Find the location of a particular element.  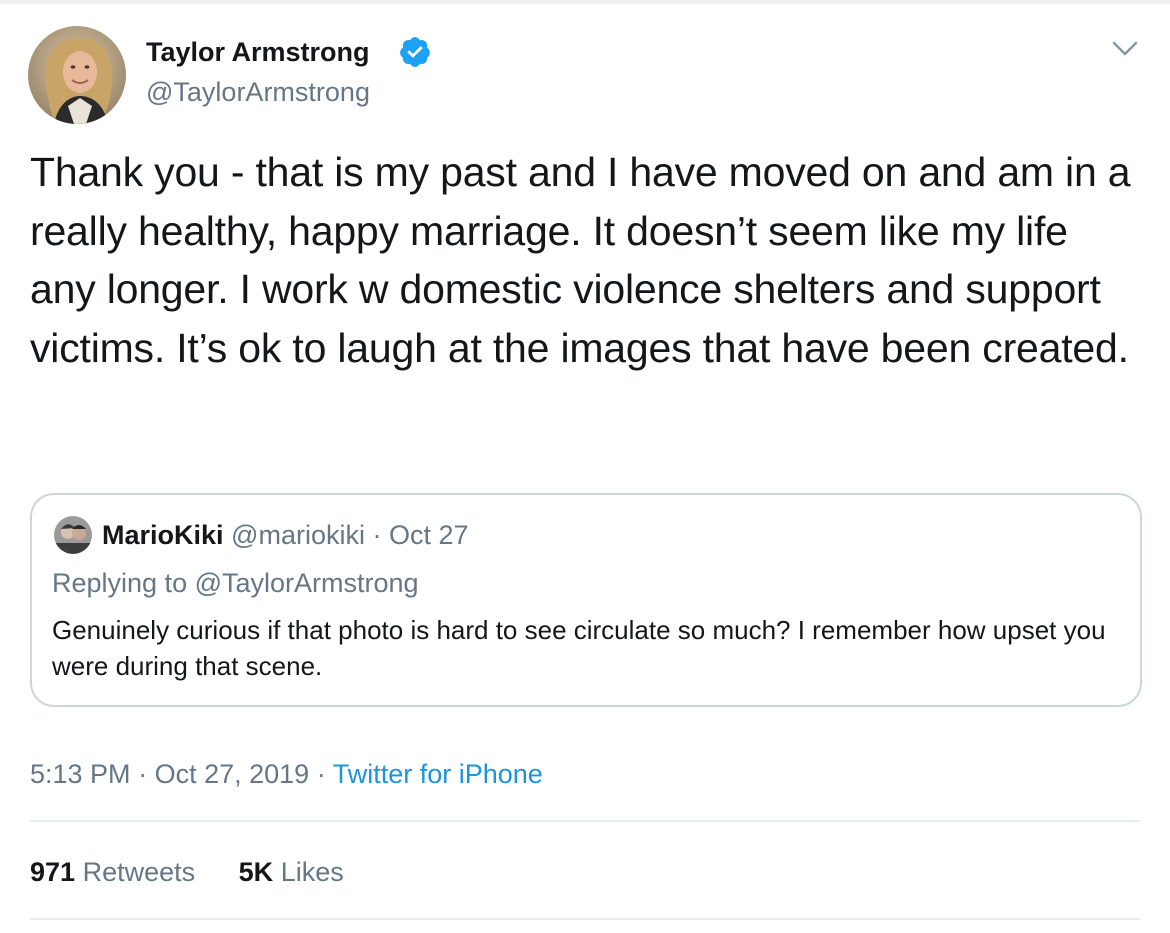

tweet-source-link: Twitter for iPhone is located at coordinates (438, 774).